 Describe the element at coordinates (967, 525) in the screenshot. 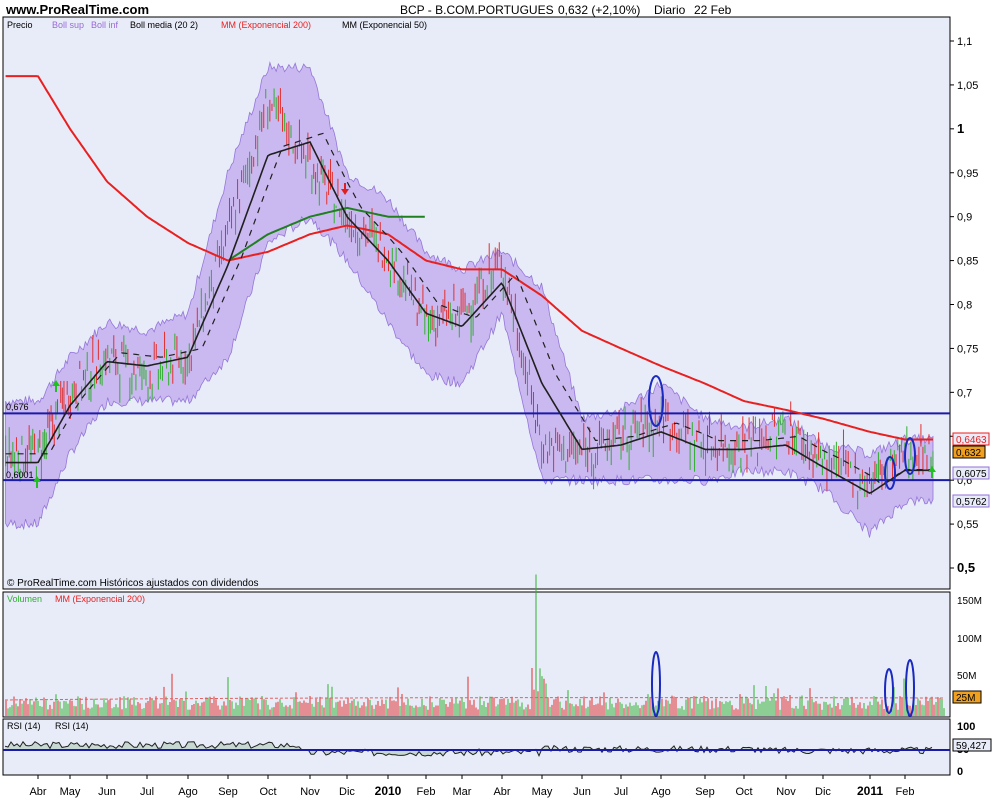

I see `price-tick-label: 0,55` at that location.